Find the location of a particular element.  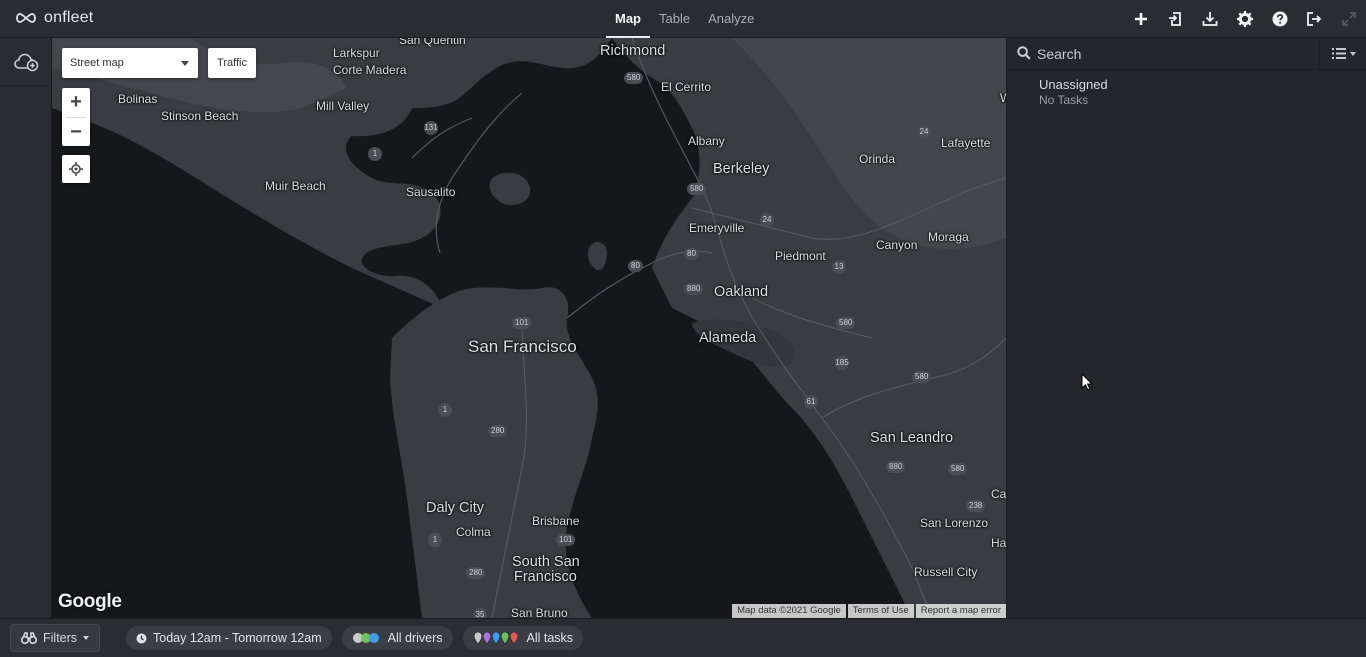

map-label-corte-madera: Corte Madera is located at coordinates (370, 70).